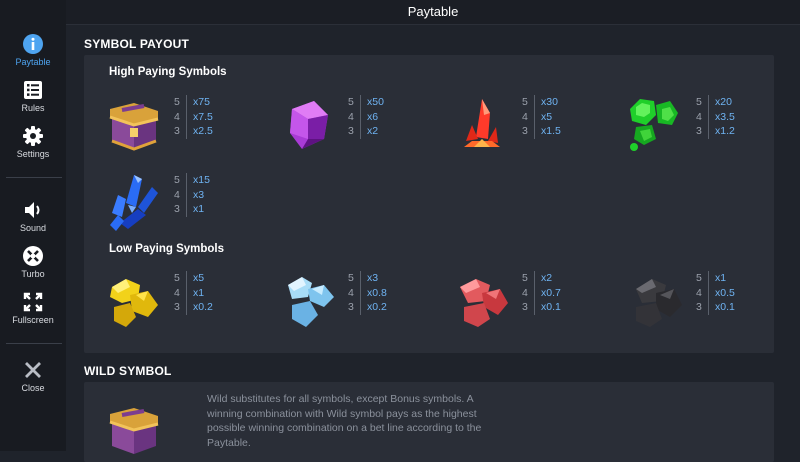  What do you see at coordinates (33, 44) in the screenshot?
I see `info-icon` at bounding box center [33, 44].